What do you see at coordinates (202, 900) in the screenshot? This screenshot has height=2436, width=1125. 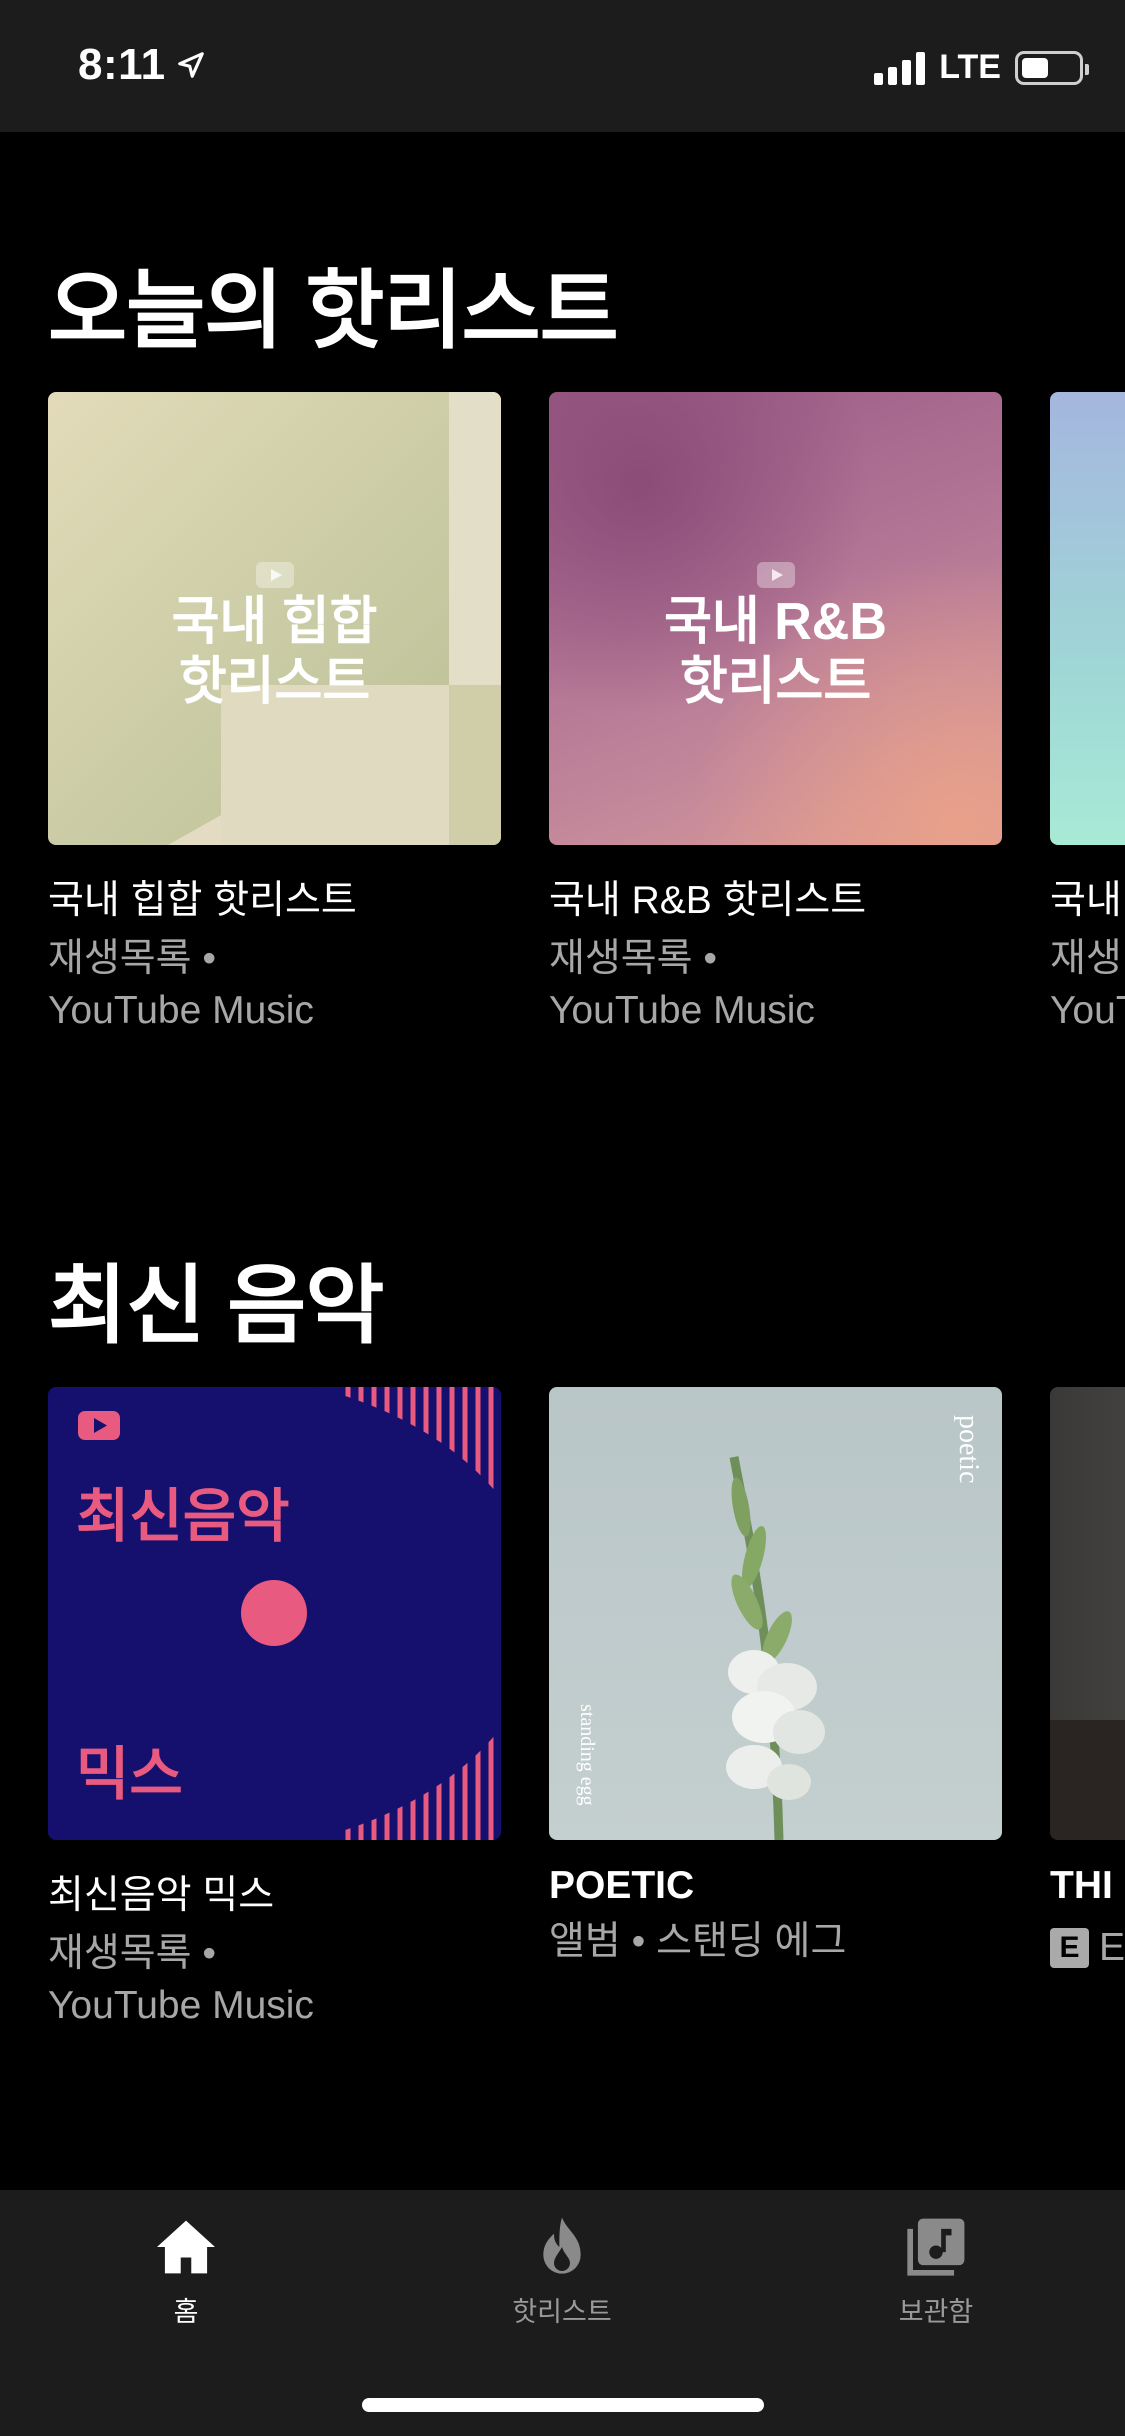 I see `card-title: 국내 힙합 핫리스트` at bounding box center [202, 900].